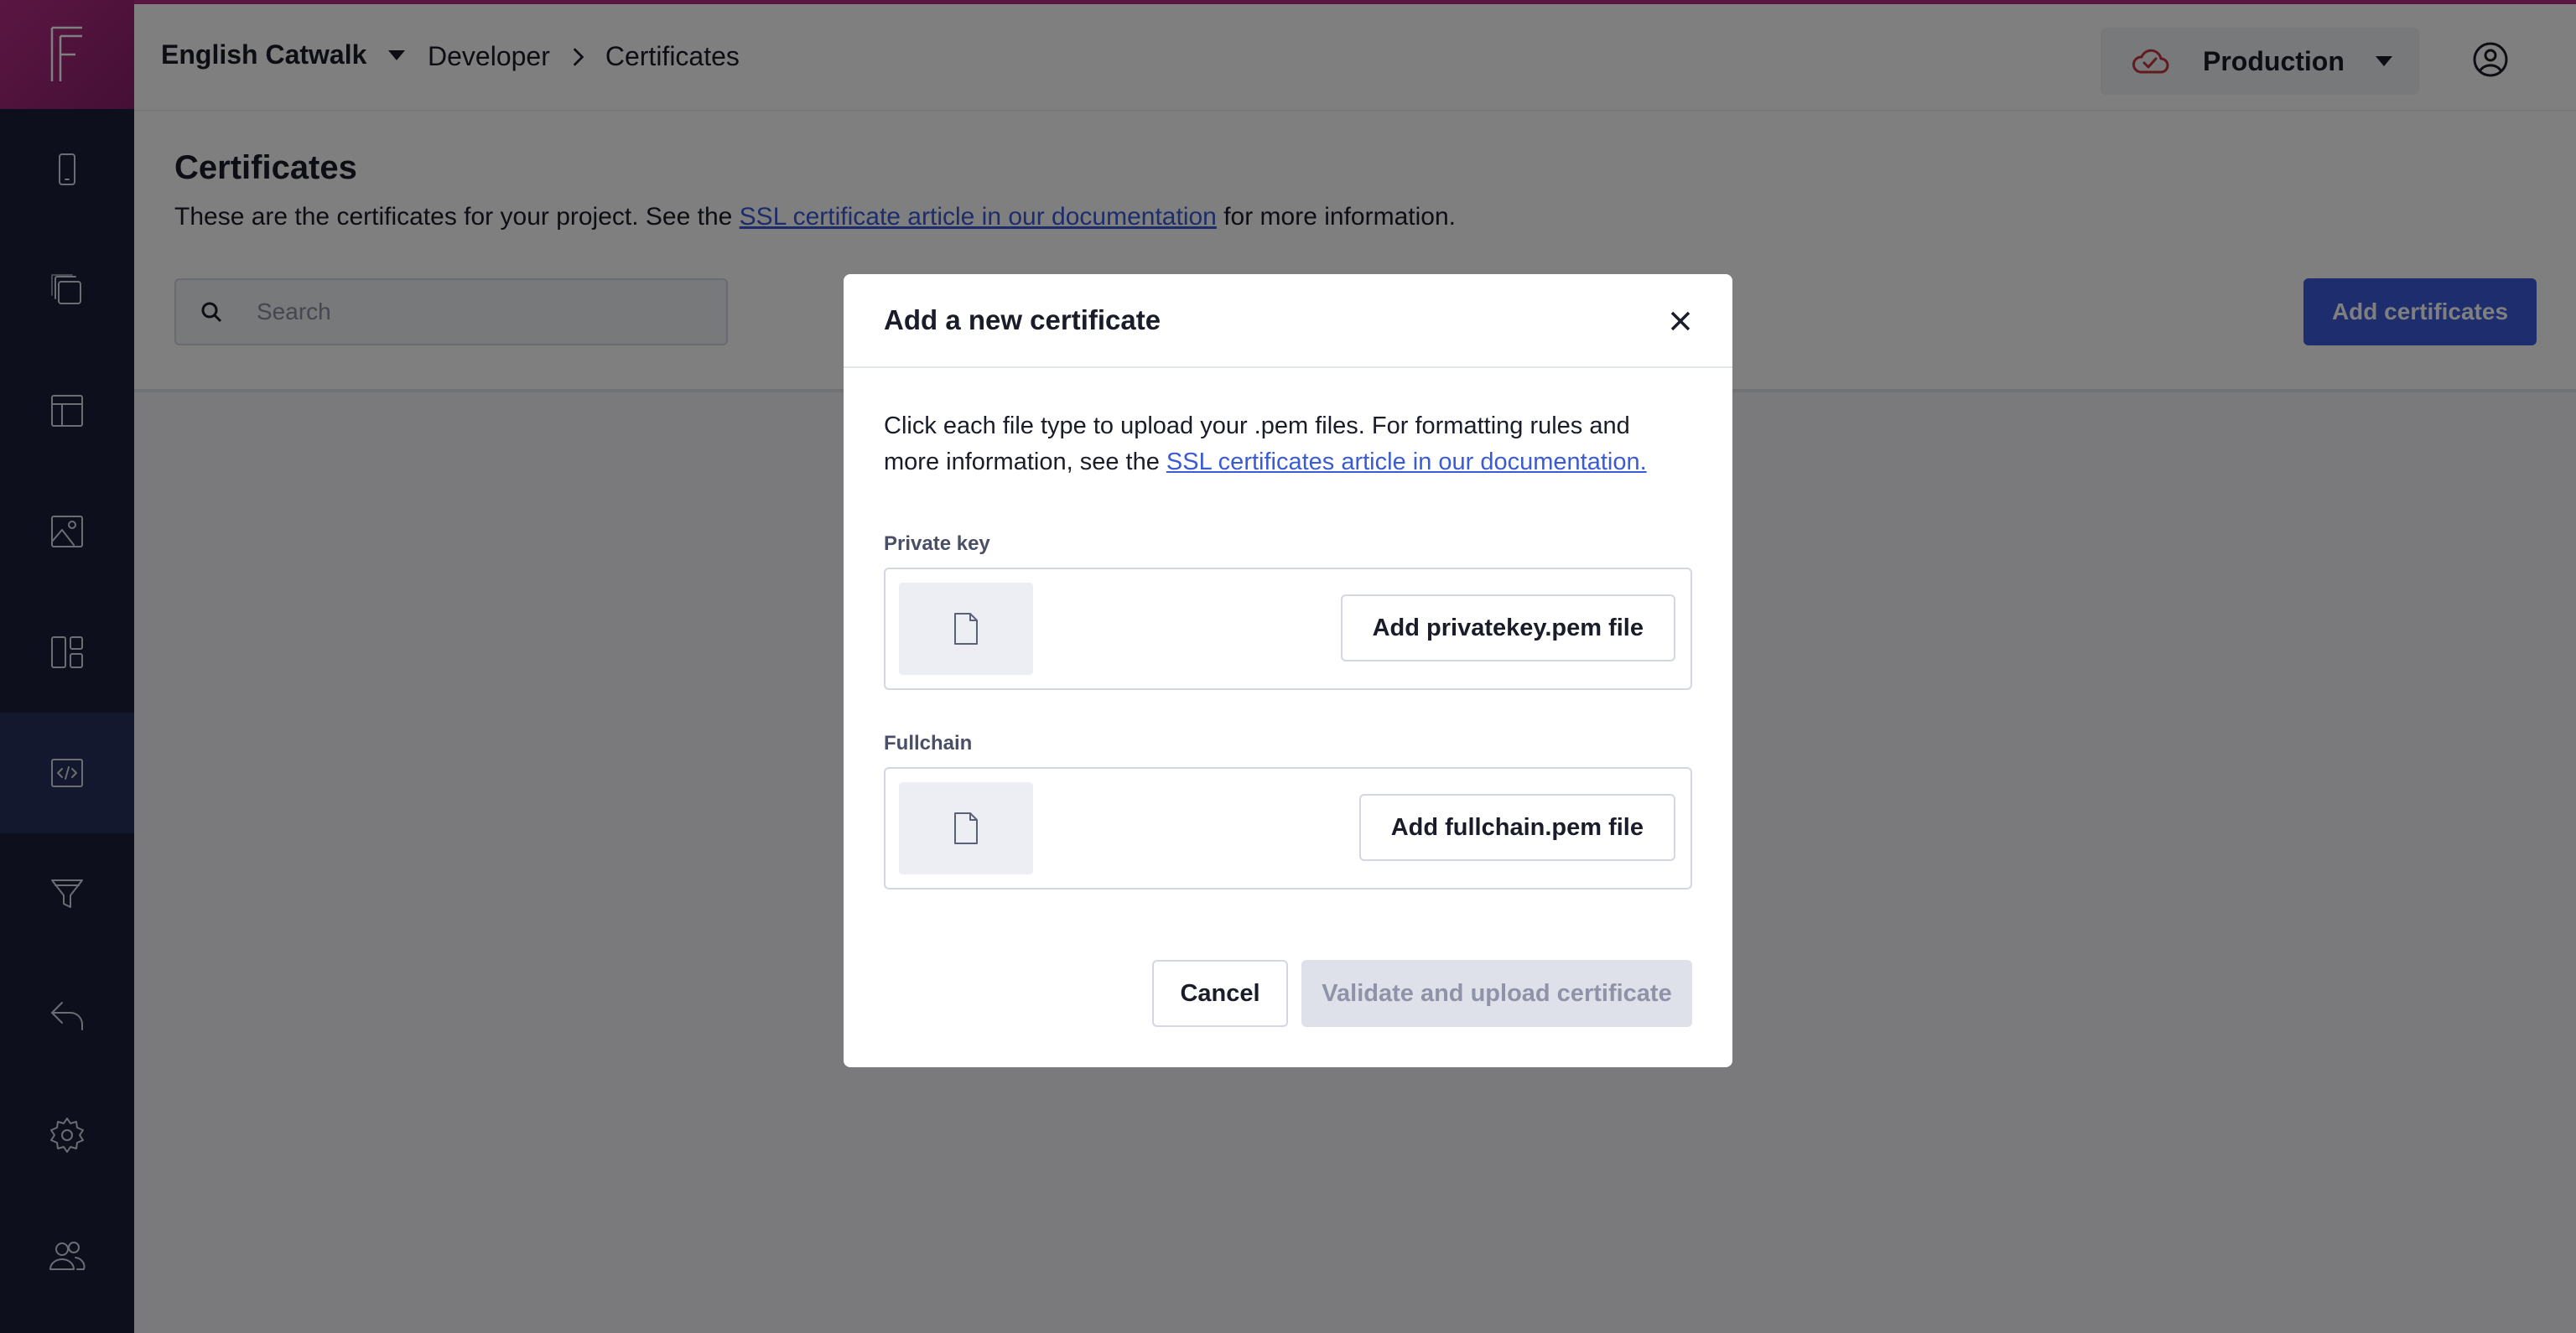  What do you see at coordinates (1496, 994) in the screenshot?
I see `validate-upload-button: Validate and upload certificate` at bounding box center [1496, 994].